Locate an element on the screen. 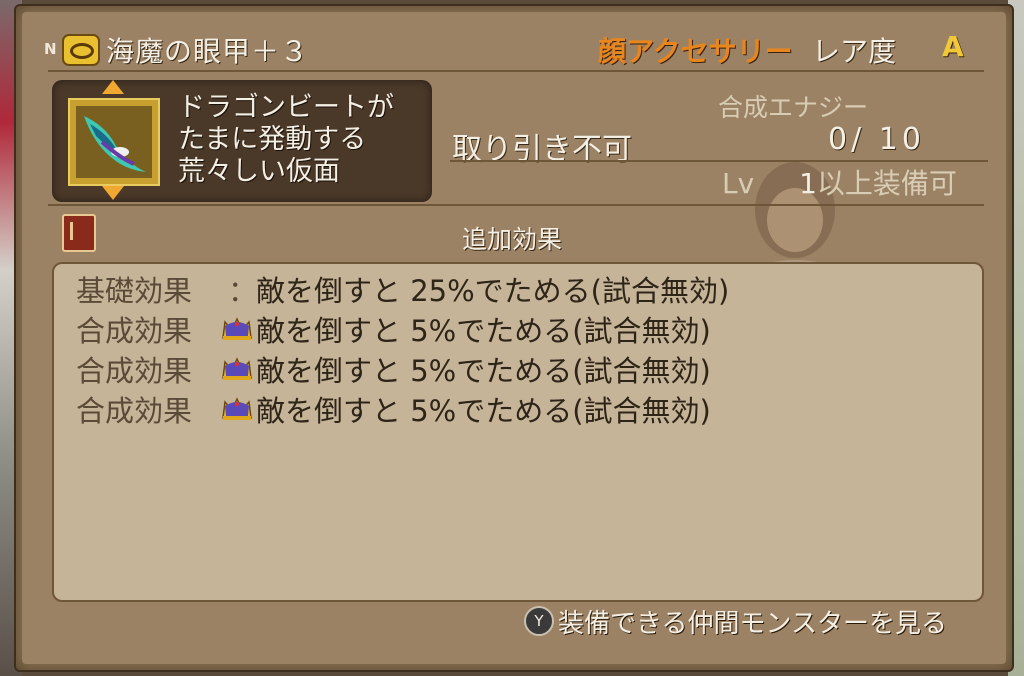 The image size is (1024, 676). item-name: 海魔の眼甲＋３ is located at coordinates (208, 51).